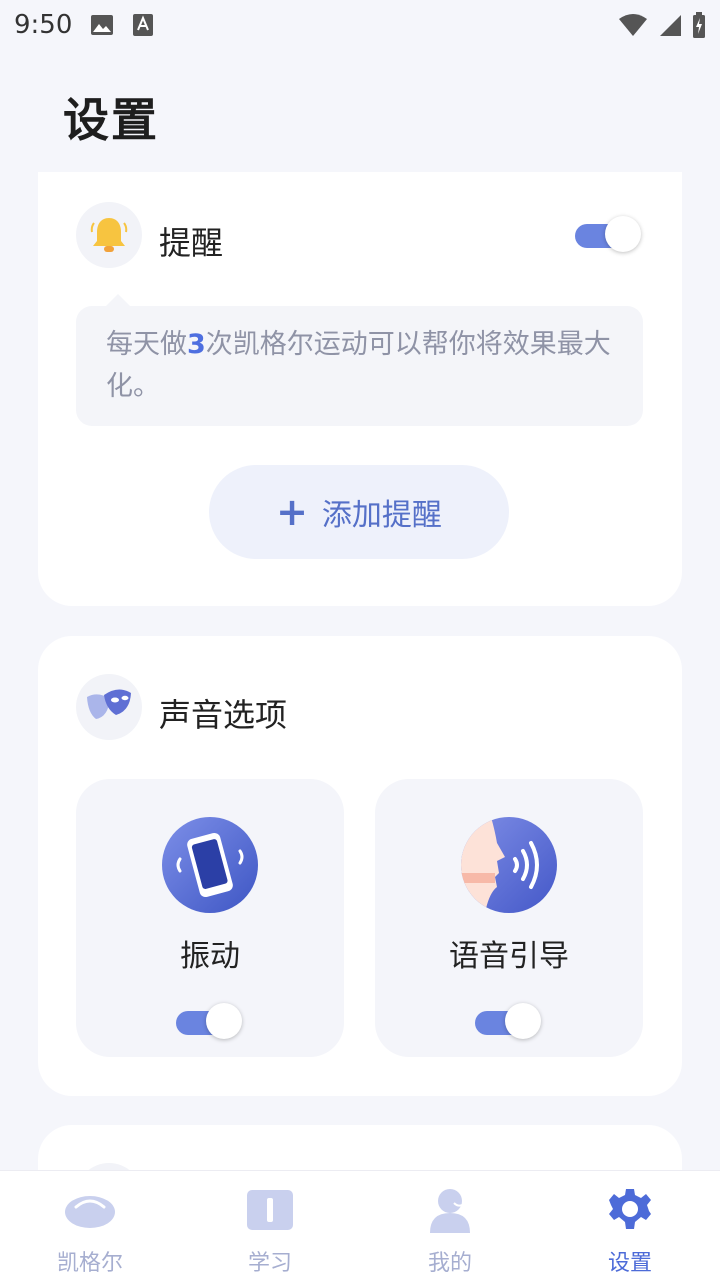 This screenshot has width=720, height=1281. I want to click on voice-guide-option: 语音引导, so click(509, 918).